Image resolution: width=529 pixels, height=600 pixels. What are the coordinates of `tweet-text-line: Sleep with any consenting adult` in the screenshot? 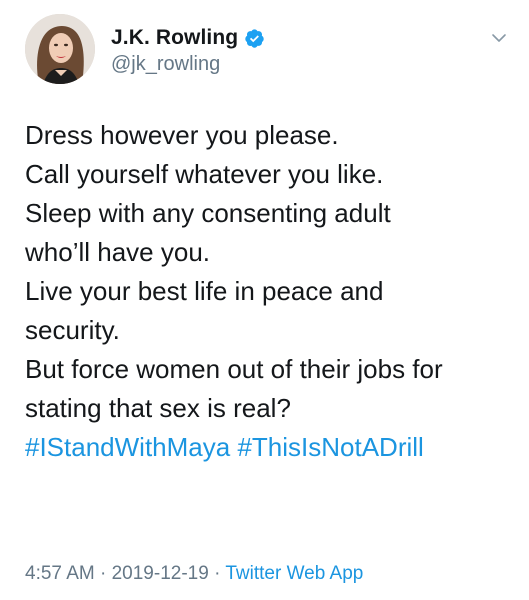 It's located at (208, 213).